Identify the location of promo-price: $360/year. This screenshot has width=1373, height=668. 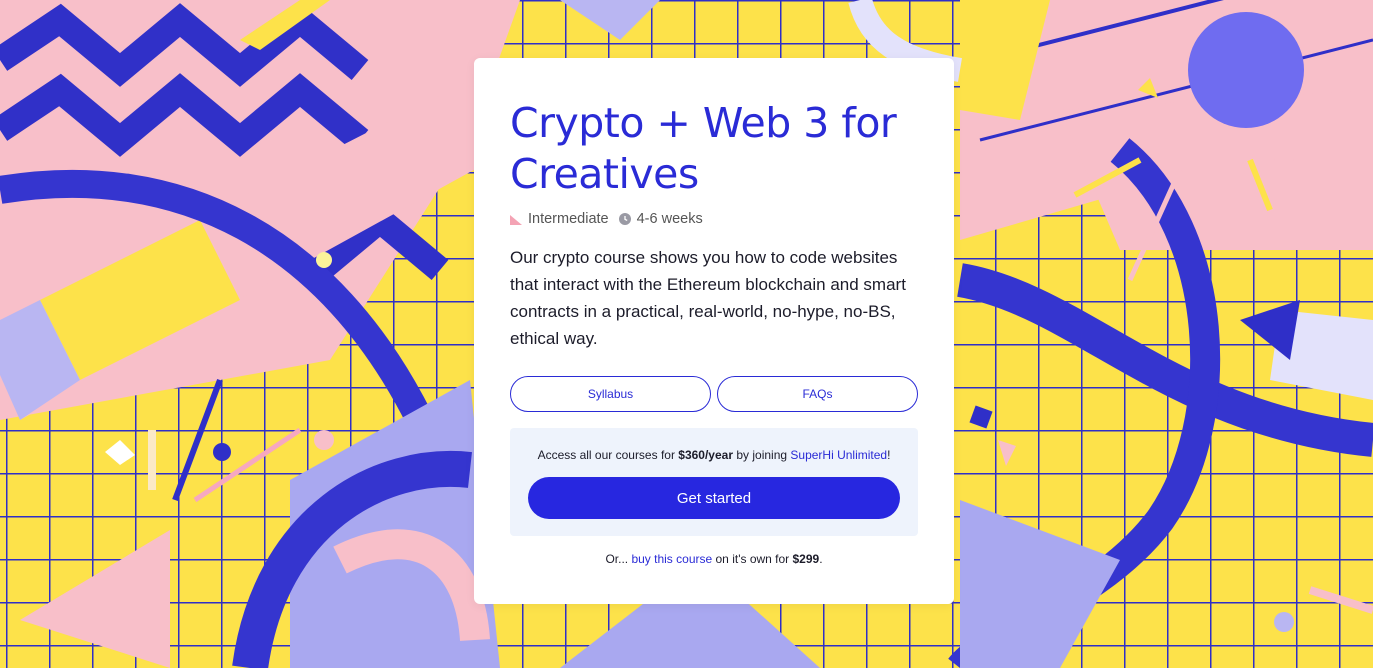
(706, 455).